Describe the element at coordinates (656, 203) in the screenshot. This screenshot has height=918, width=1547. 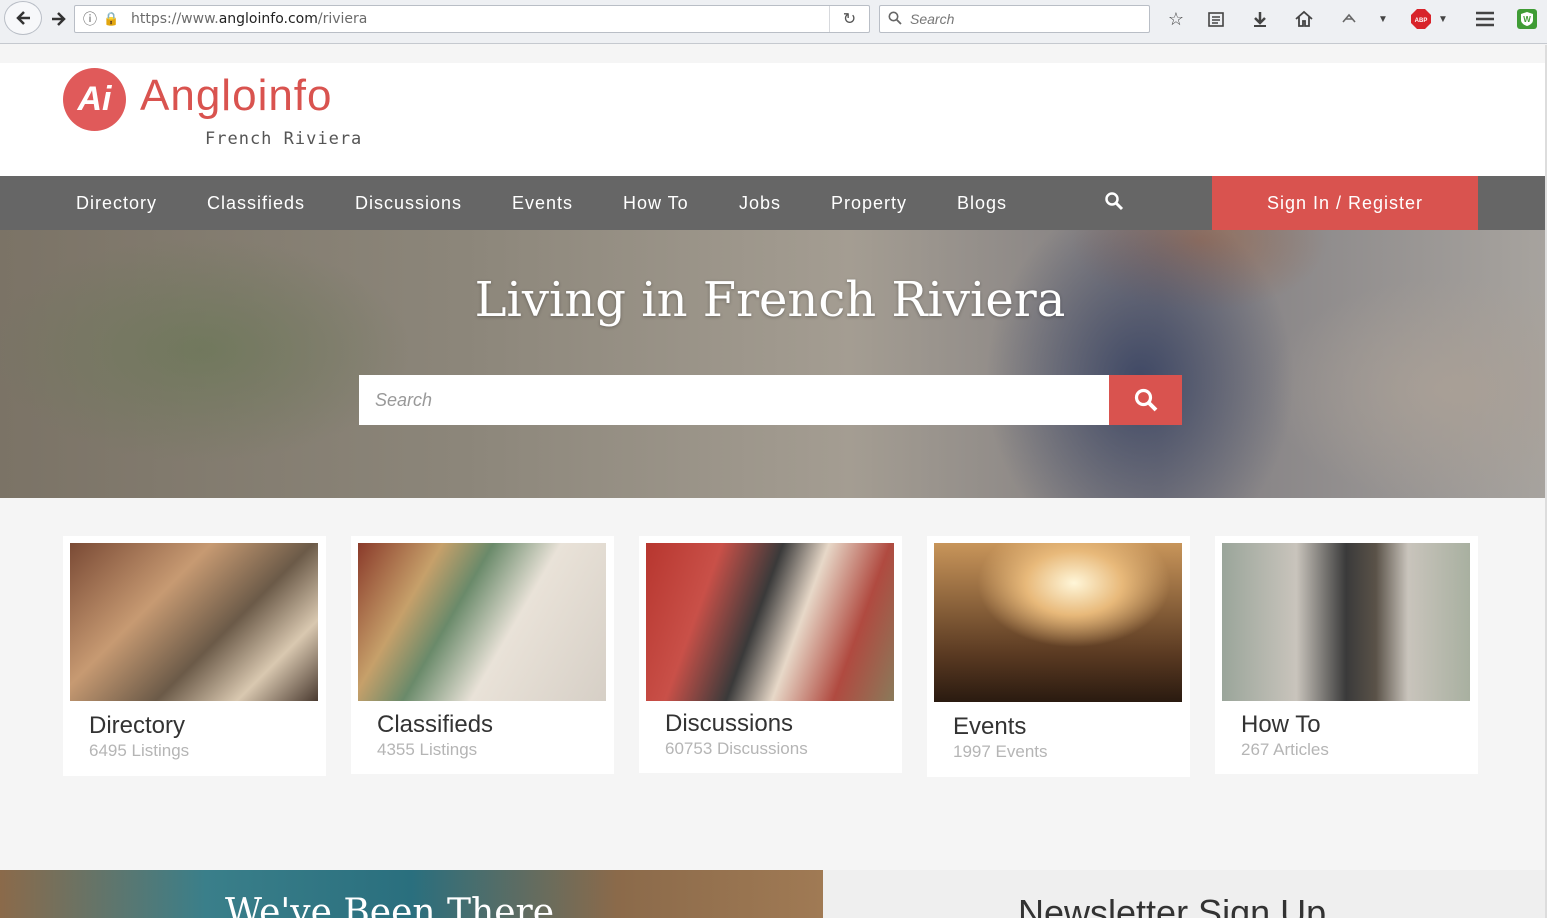
I see `nav-item-how-to: How To` at that location.